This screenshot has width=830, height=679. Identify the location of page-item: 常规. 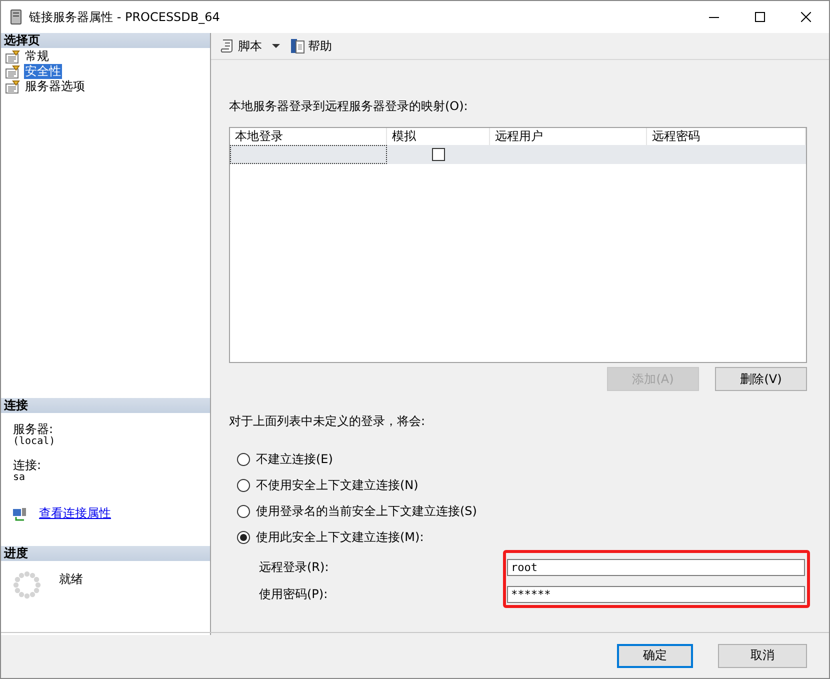
(37, 56).